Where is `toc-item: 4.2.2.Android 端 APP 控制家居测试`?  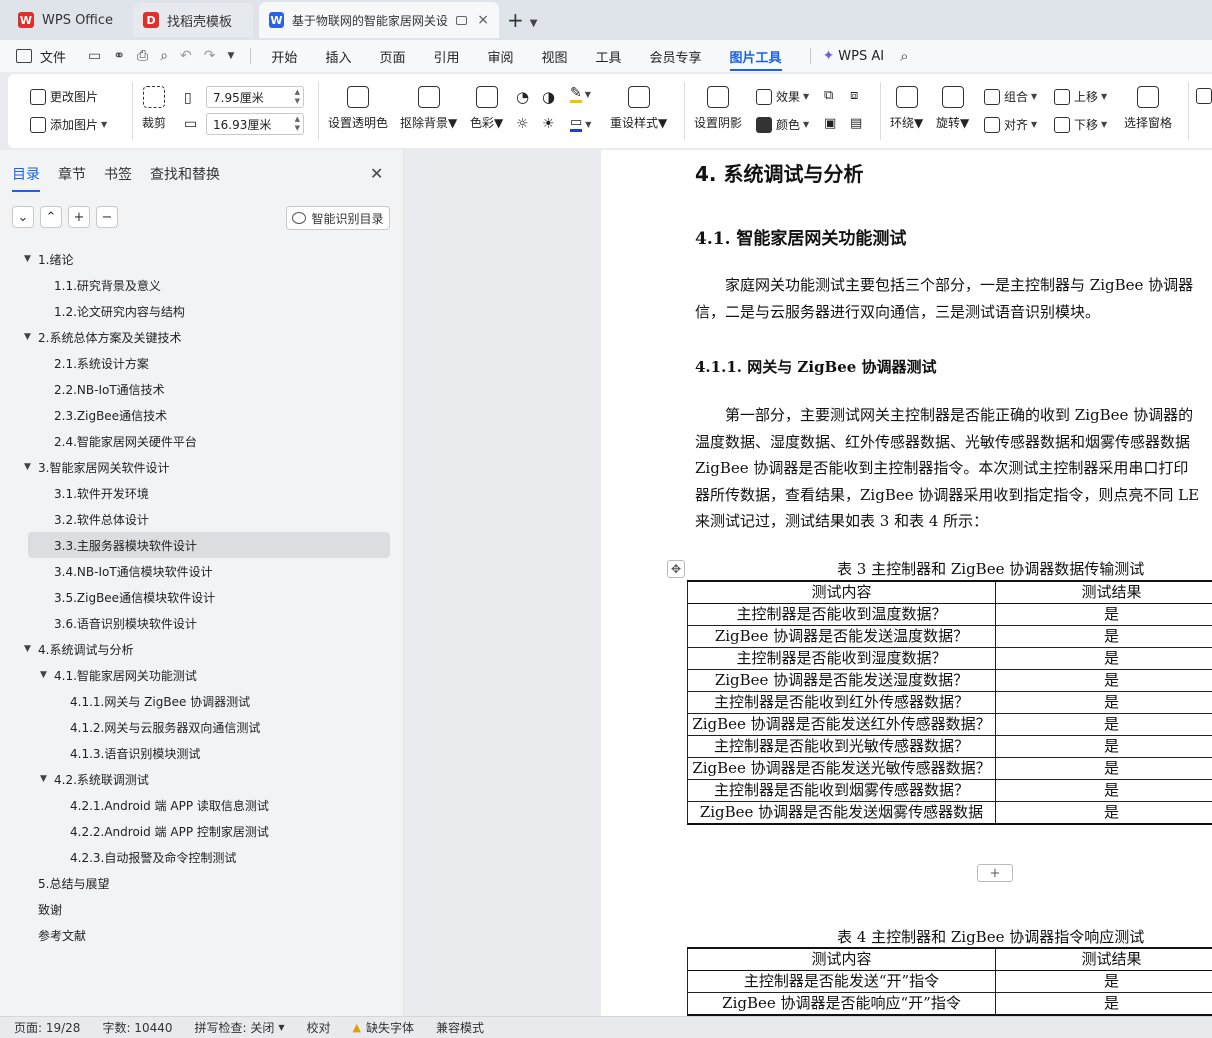 toc-item: 4.2.2.Android 端 APP 控制家居测试 is located at coordinates (202, 831).